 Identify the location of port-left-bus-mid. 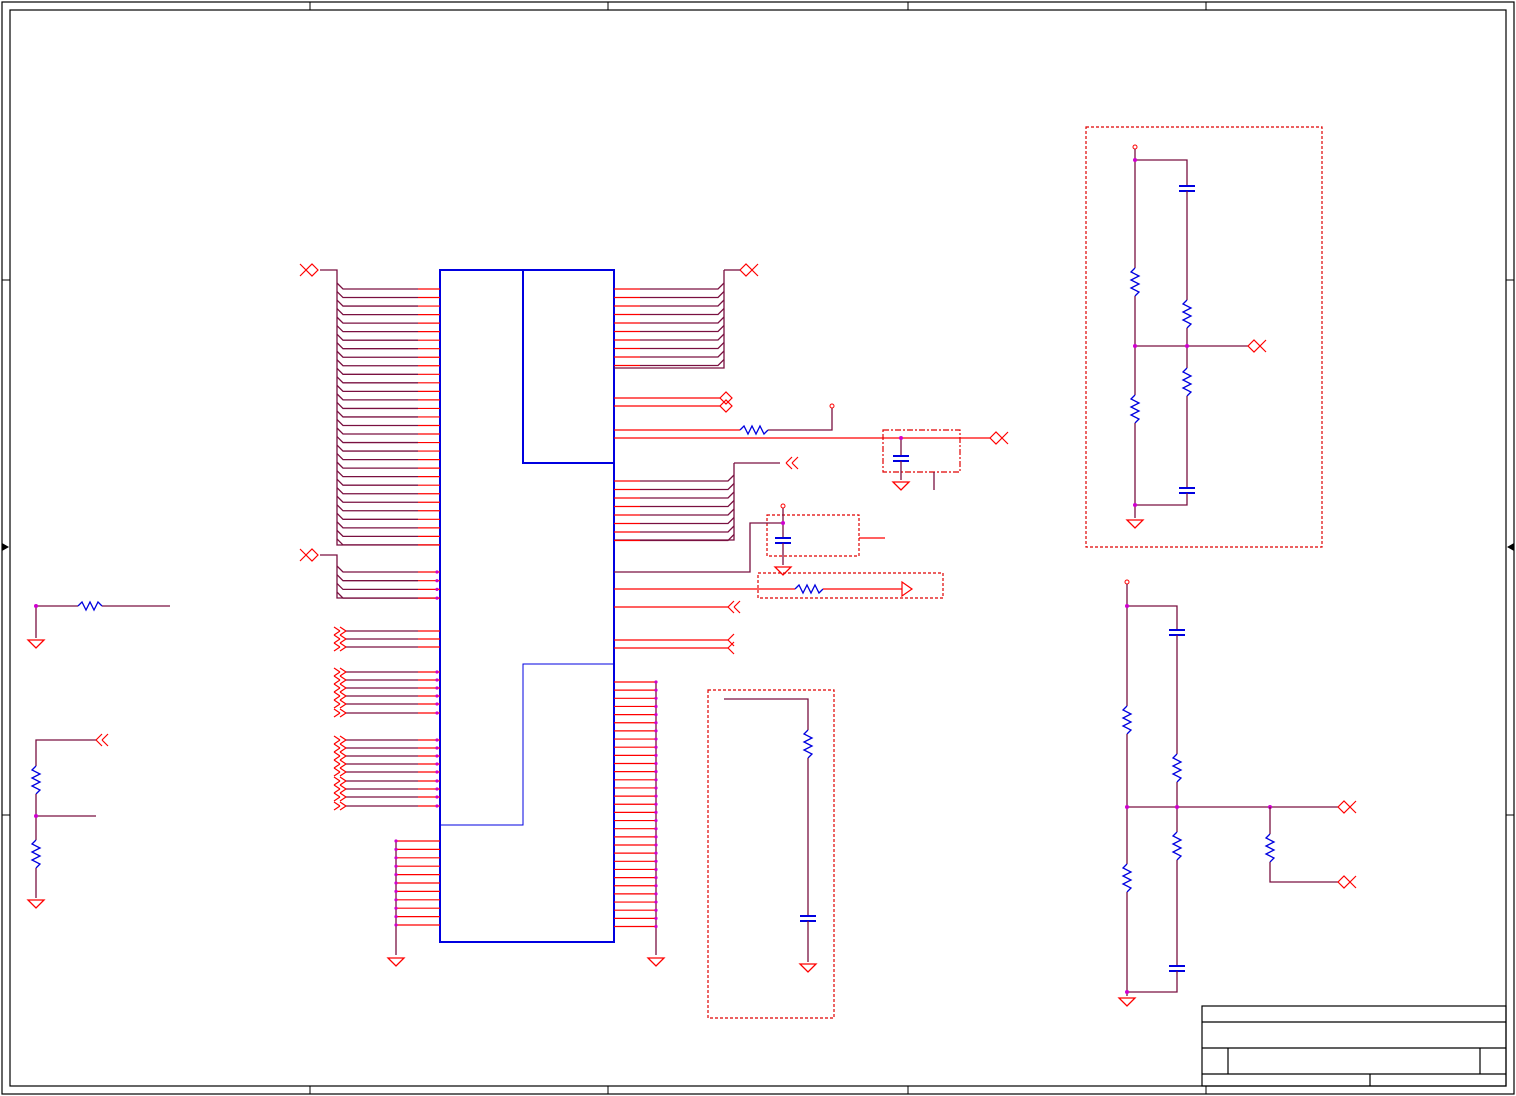
(309, 555).